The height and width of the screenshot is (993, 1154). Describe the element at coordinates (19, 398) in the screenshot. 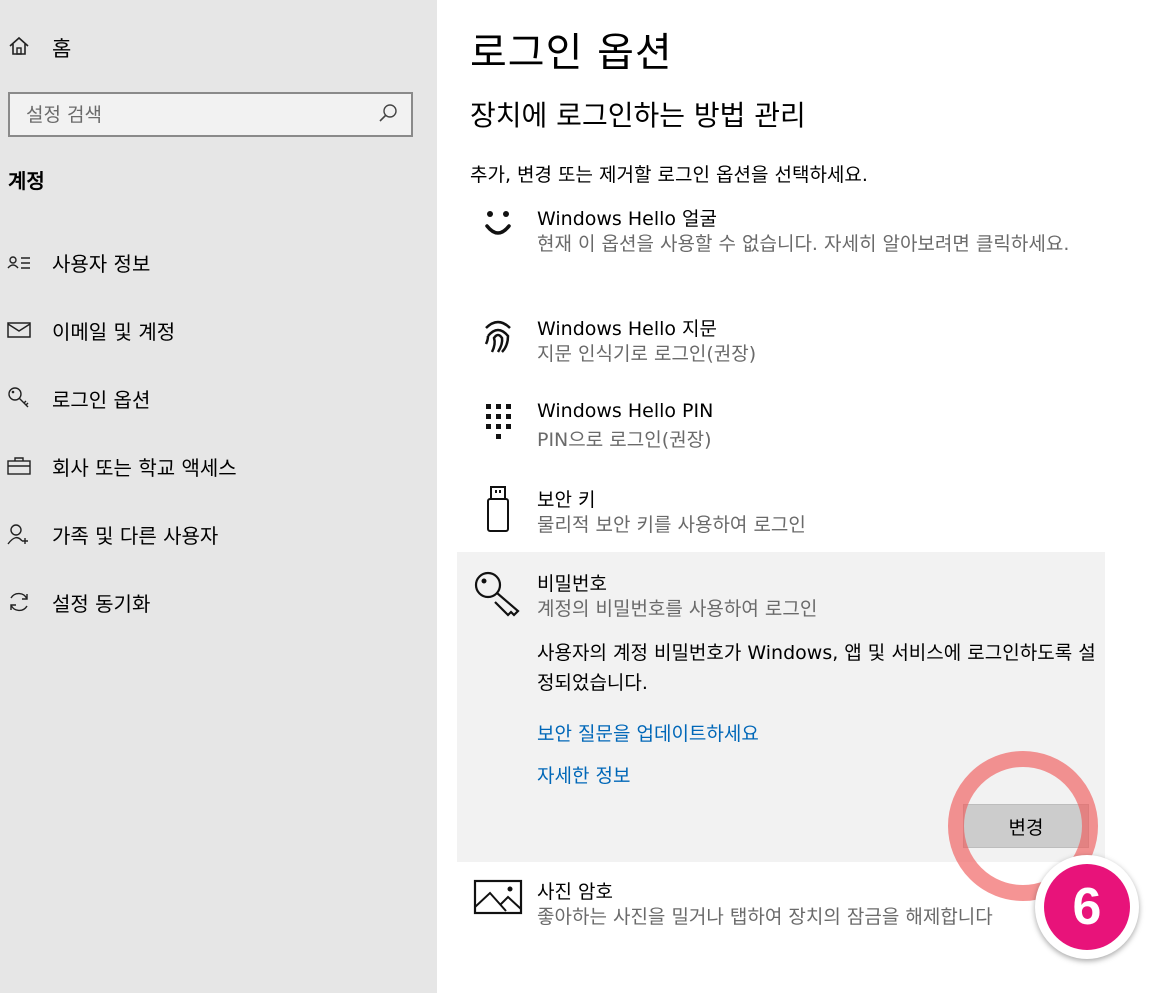

I see `key-icon` at that location.